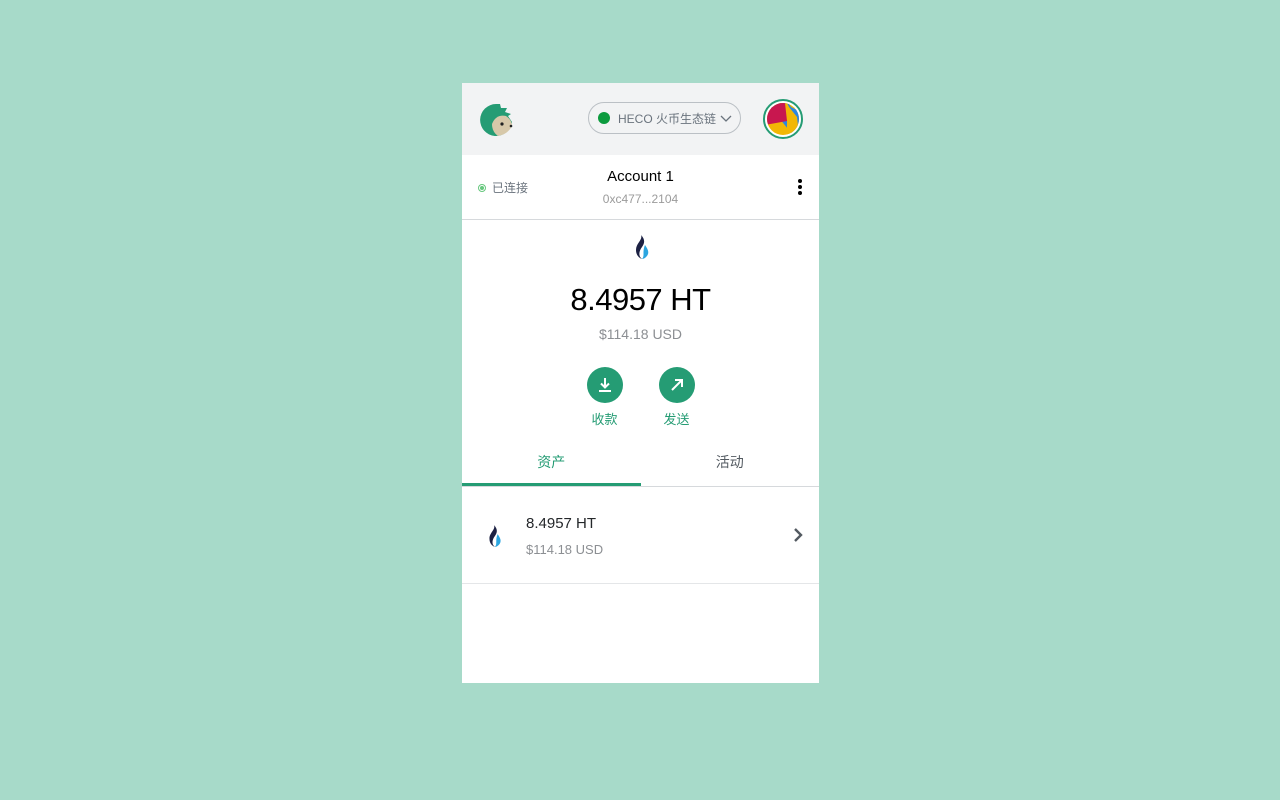  Describe the element at coordinates (640, 397) in the screenshot. I see `action-buttons: 收款 发送` at that location.